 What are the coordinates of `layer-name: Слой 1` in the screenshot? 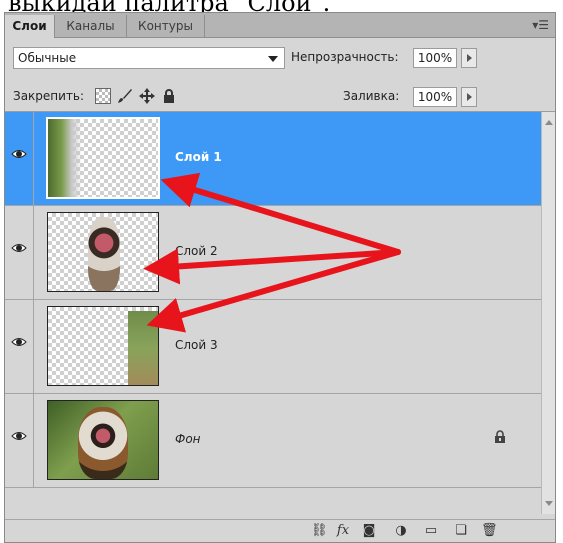 It's located at (198, 157).